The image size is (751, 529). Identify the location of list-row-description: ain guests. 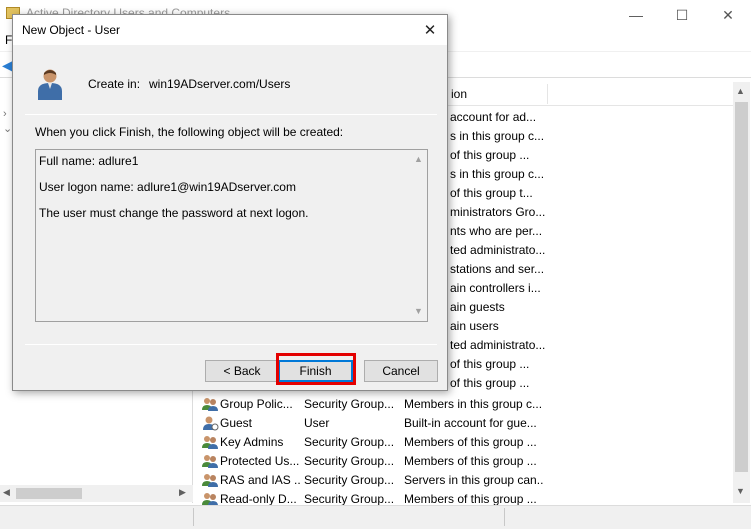
(477, 307).